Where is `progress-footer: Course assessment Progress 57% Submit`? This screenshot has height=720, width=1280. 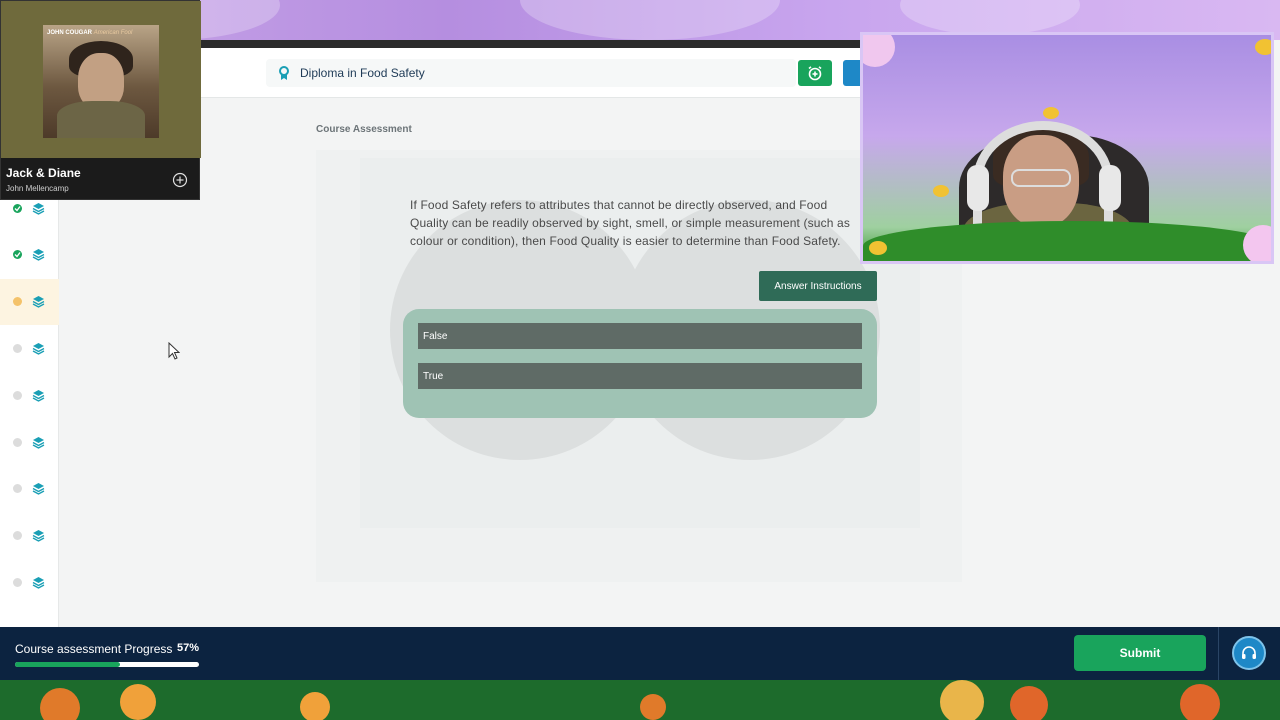 progress-footer: Course assessment Progress 57% Submit is located at coordinates (640, 653).